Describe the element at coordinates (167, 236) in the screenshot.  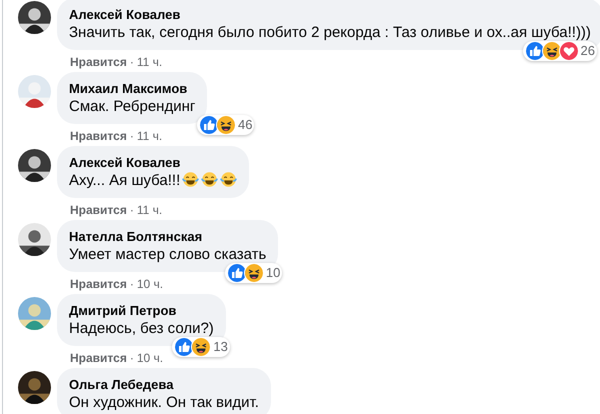
I see `author-name: Нателла Болтянская` at that location.